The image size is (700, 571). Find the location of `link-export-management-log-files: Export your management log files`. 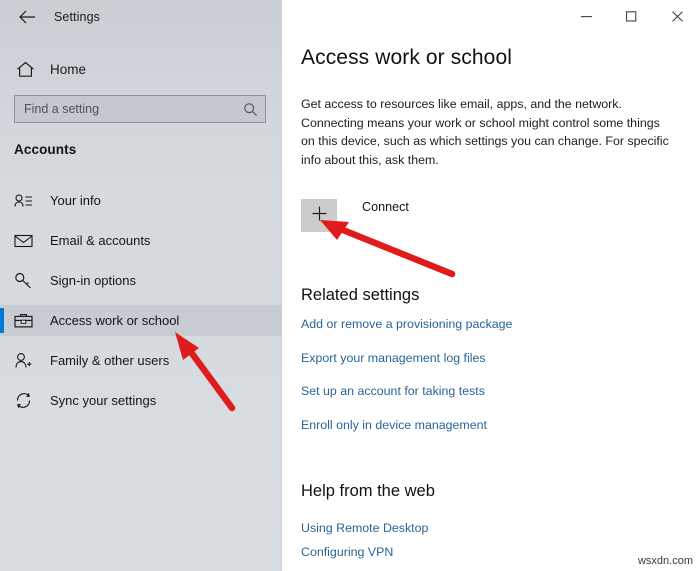

link-export-management-log-files: Export your management log files is located at coordinates (491, 358).